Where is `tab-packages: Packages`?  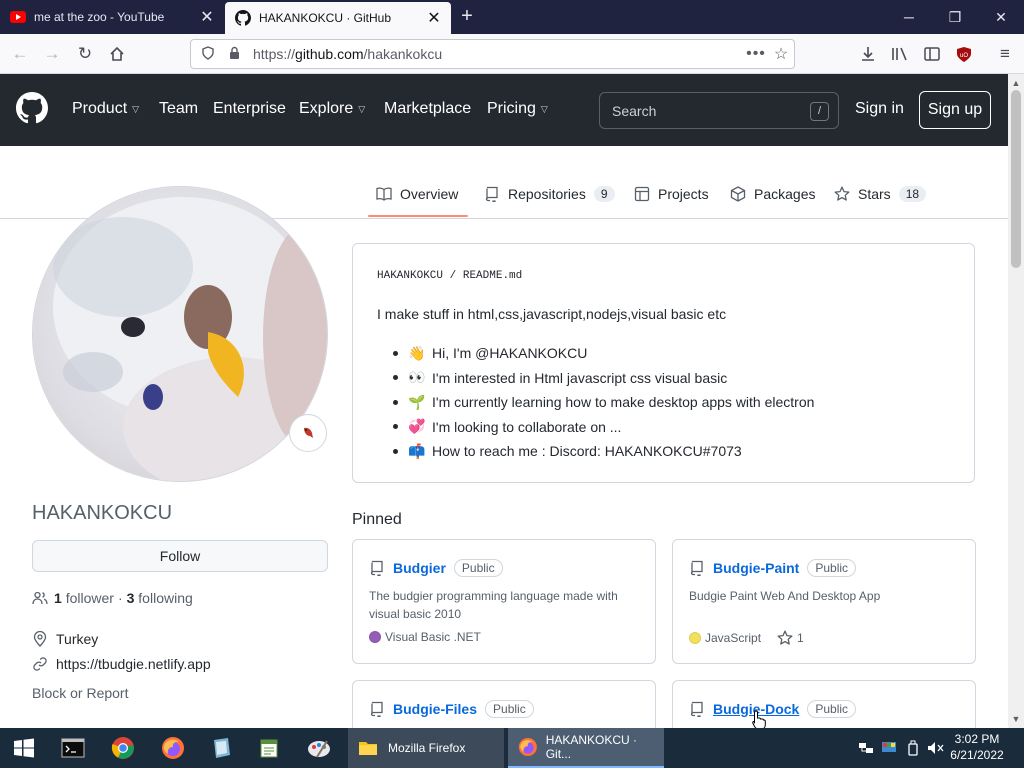
tab-packages: Packages is located at coordinates (772, 194).